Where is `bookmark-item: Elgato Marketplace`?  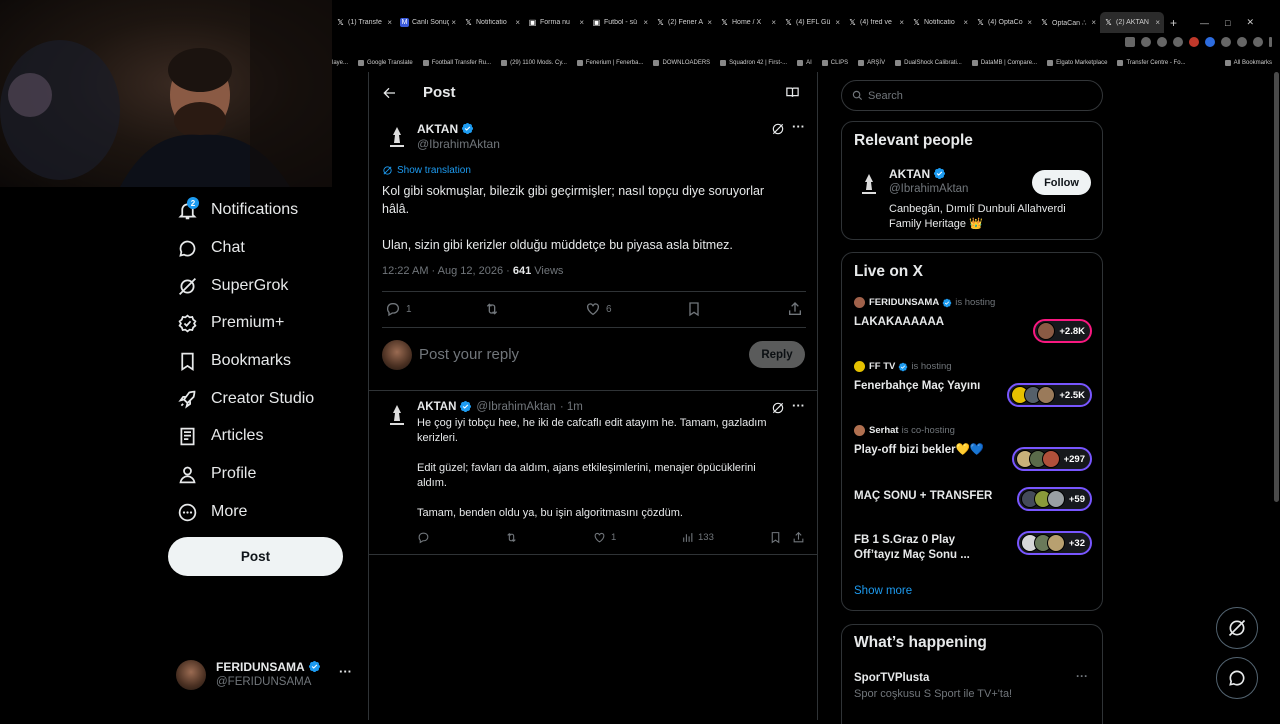 bookmark-item: Elgato Marketplace is located at coordinates (1077, 63).